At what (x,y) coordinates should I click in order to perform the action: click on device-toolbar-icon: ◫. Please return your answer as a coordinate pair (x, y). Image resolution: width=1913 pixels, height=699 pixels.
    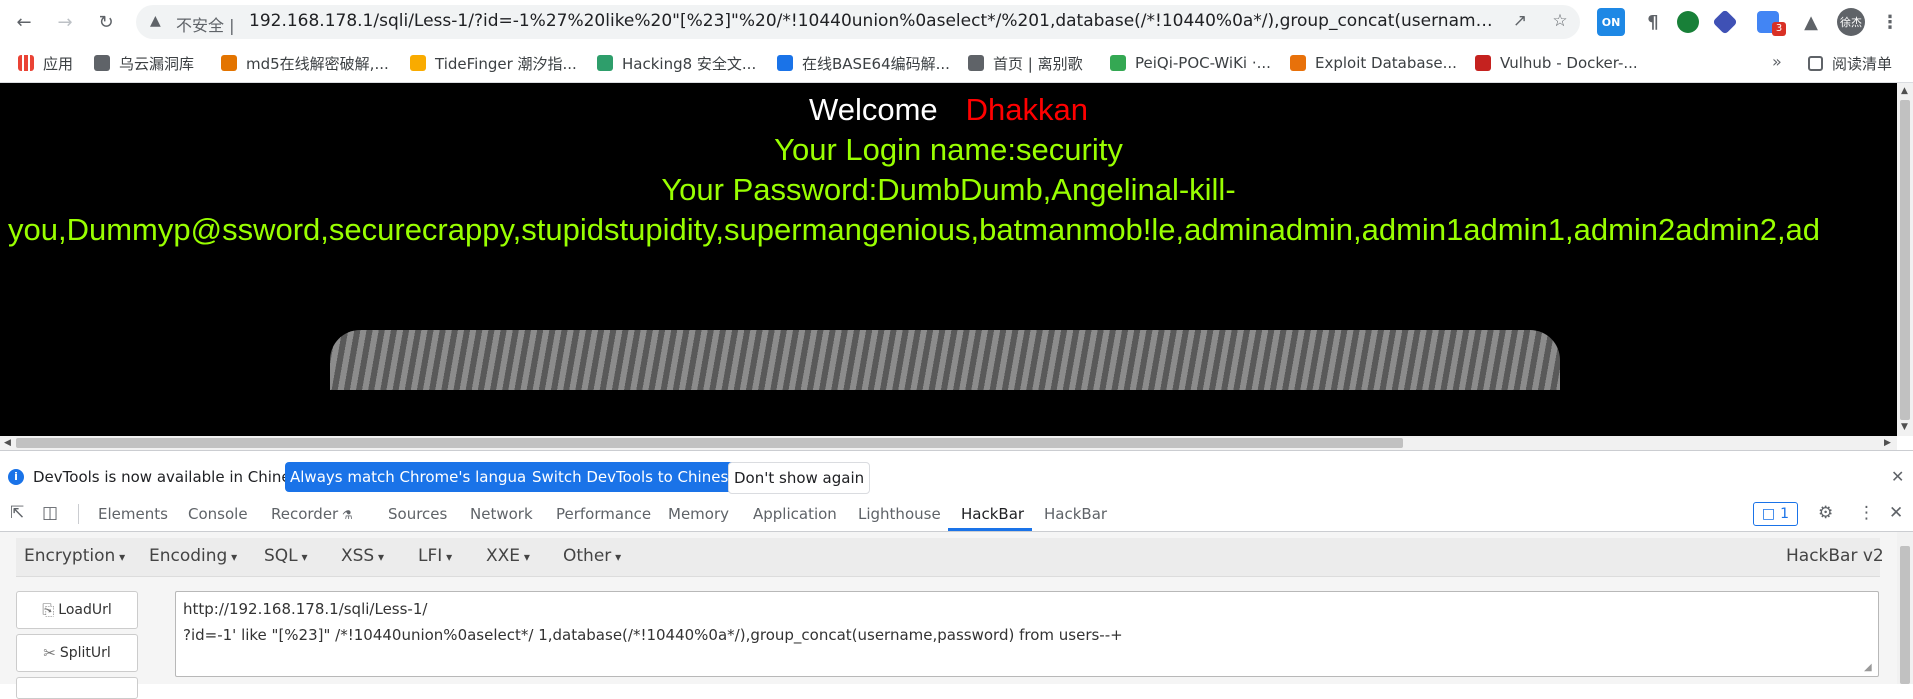
    Looking at the image, I should click on (50, 513).